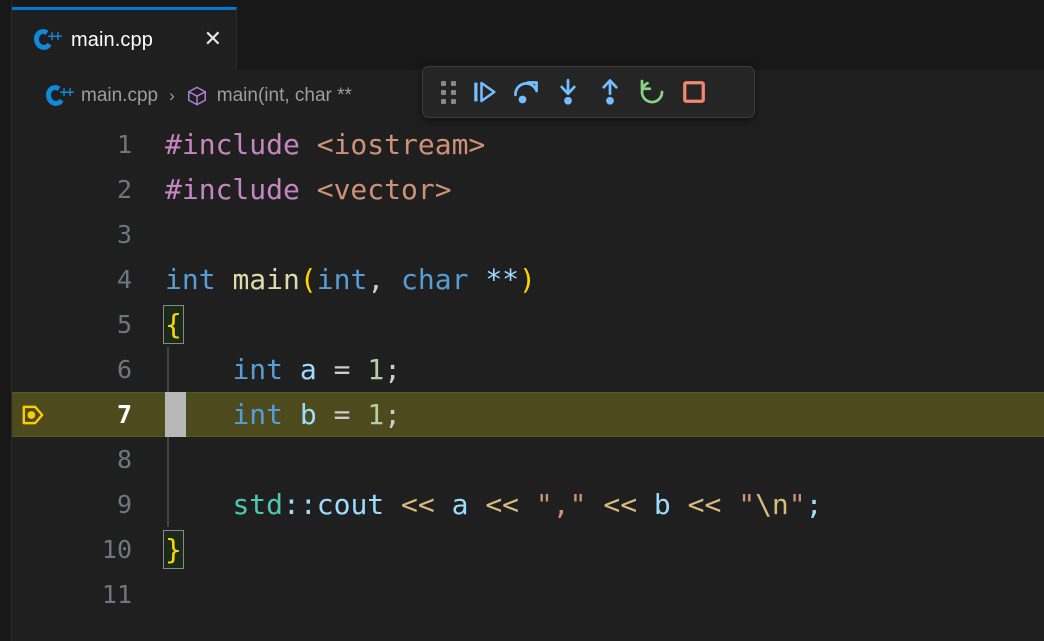 Image resolution: width=1044 pixels, height=641 pixels. Describe the element at coordinates (172, 95) in the screenshot. I see `chevron-right-icon: ›` at that location.